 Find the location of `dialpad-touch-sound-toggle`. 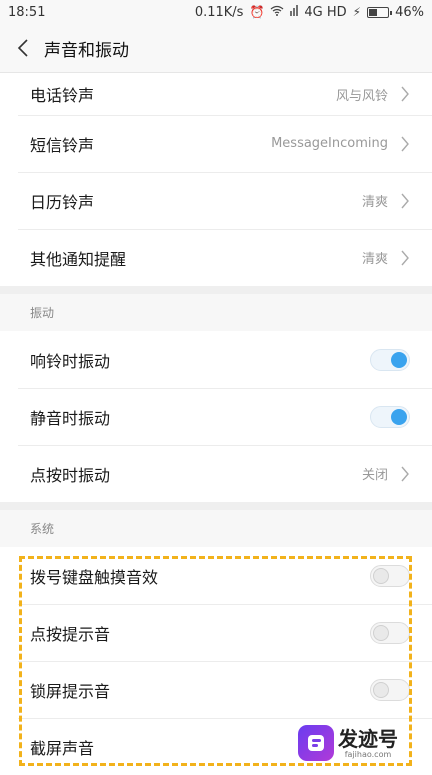

dialpad-touch-sound-toggle is located at coordinates (390, 575).